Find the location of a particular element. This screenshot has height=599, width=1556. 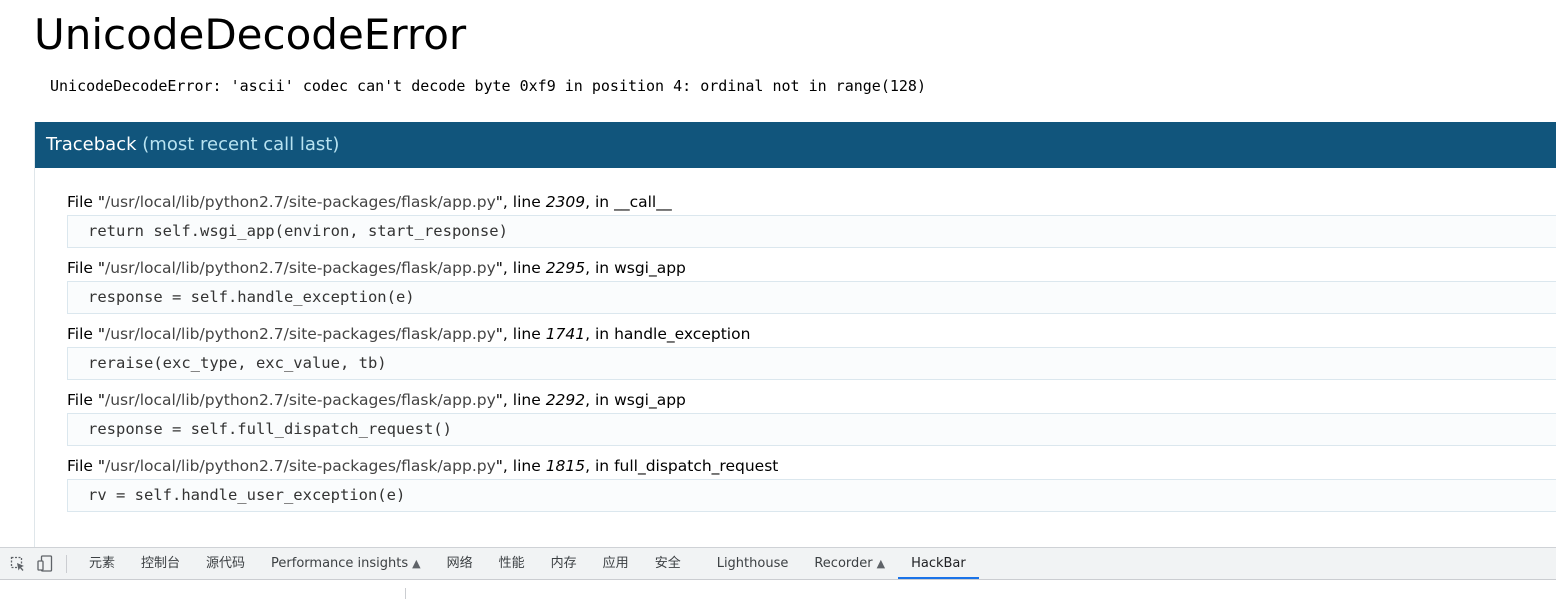

devtools-content is located at coordinates (778, 589).